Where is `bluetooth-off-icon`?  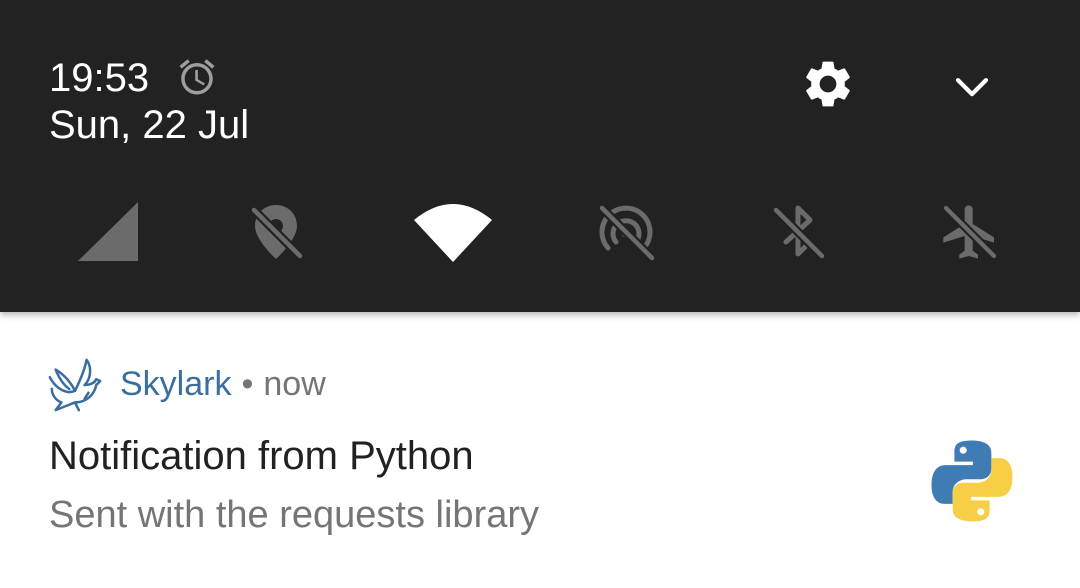
bluetooth-off-icon is located at coordinates (799, 232).